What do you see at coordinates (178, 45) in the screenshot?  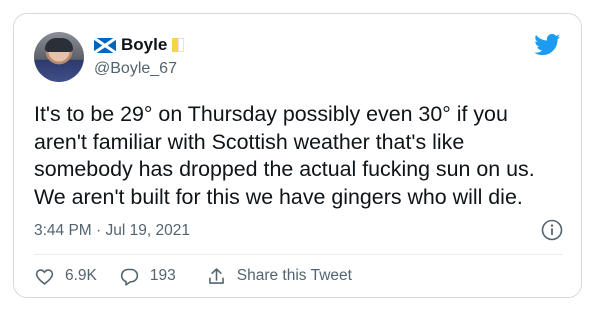 I see `vatican-flag-icon` at bounding box center [178, 45].